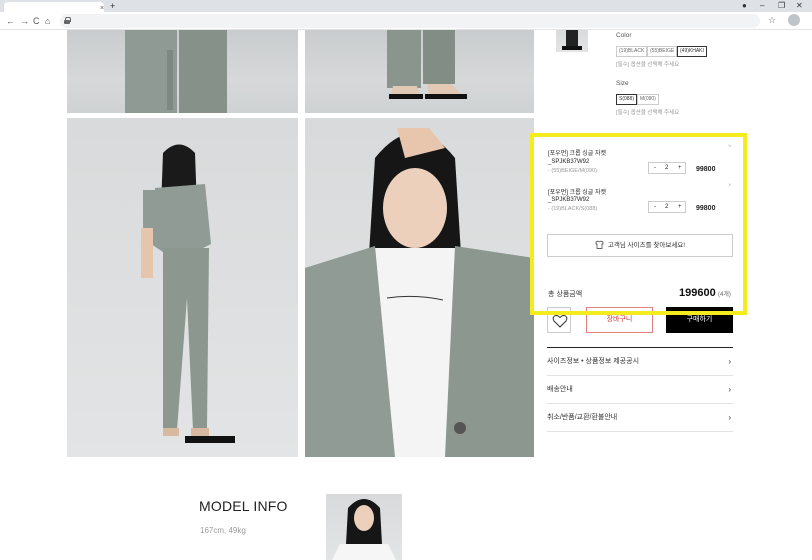  I want to click on size-option-s: S(088), so click(627, 99).